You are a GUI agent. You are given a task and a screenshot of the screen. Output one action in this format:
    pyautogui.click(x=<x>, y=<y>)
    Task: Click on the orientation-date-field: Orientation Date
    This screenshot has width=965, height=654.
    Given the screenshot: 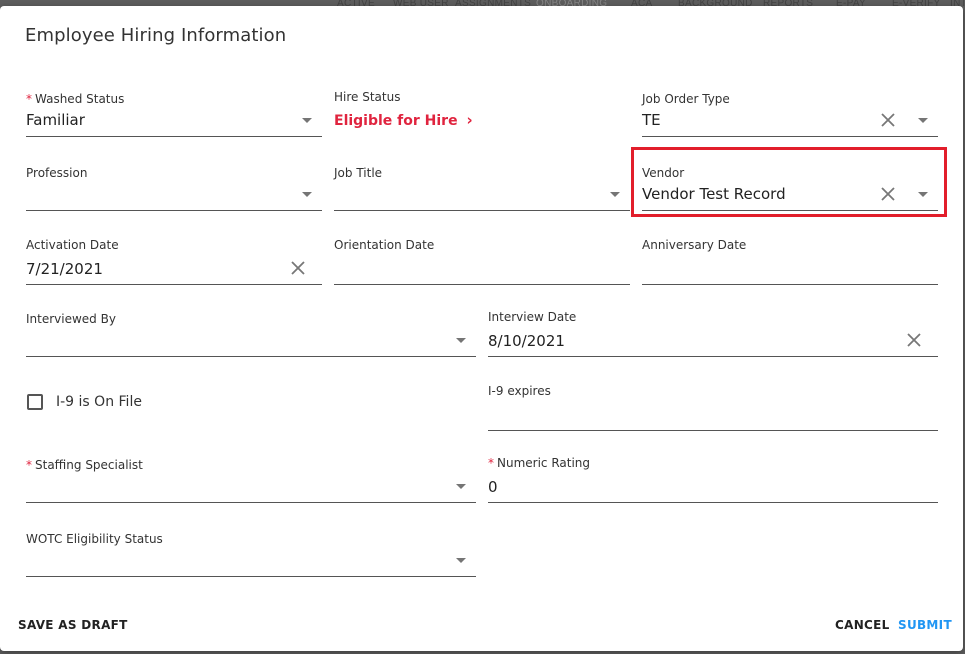 What is the action you would take?
    pyautogui.click(x=482, y=261)
    